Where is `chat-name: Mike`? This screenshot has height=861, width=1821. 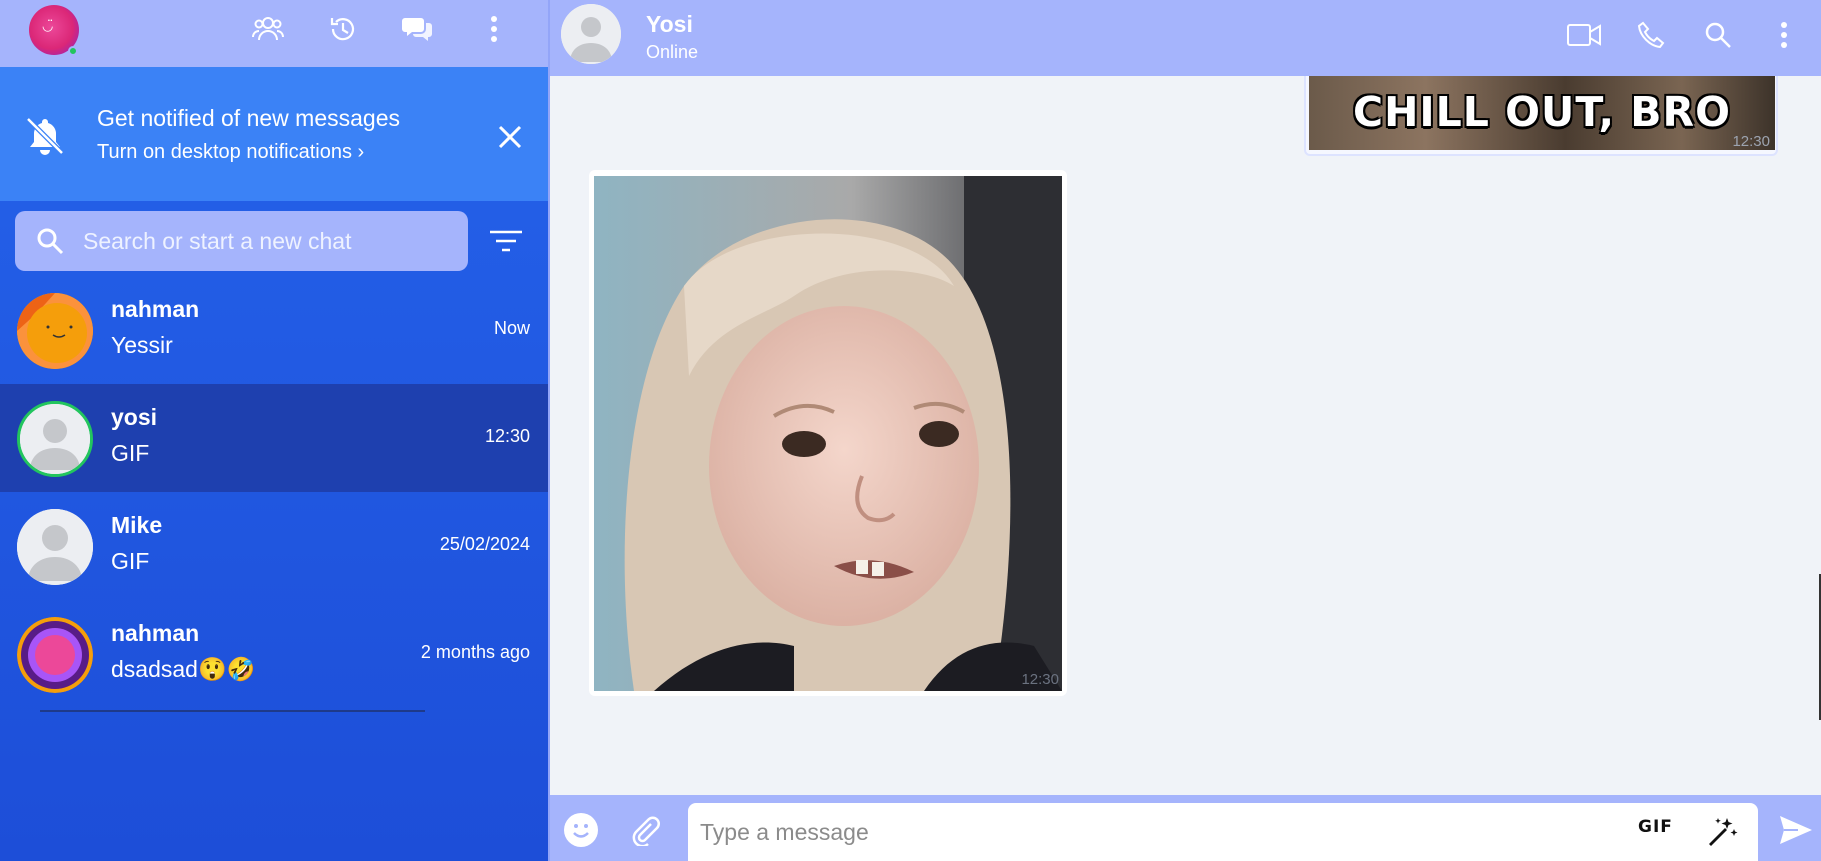
chat-name: Mike is located at coordinates (137, 525).